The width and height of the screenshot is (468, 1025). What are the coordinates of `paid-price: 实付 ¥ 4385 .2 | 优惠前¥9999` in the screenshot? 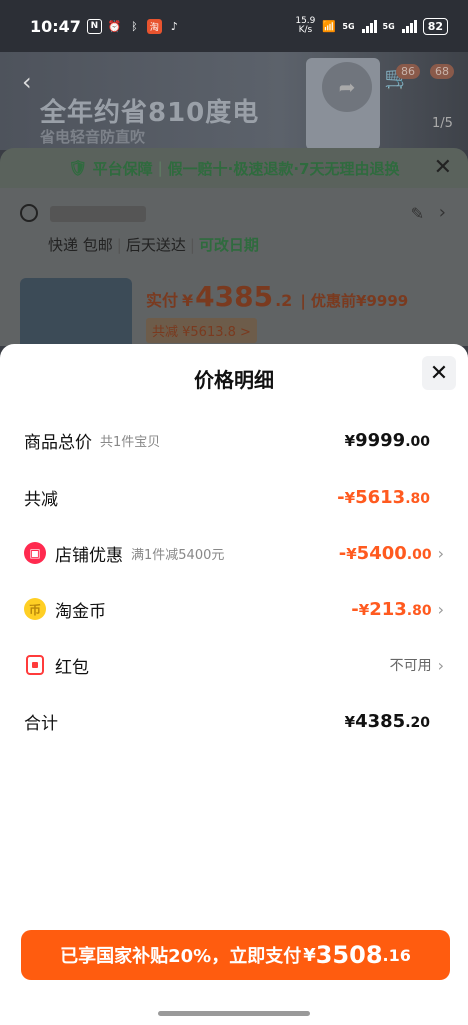 It's located at (277, 296).